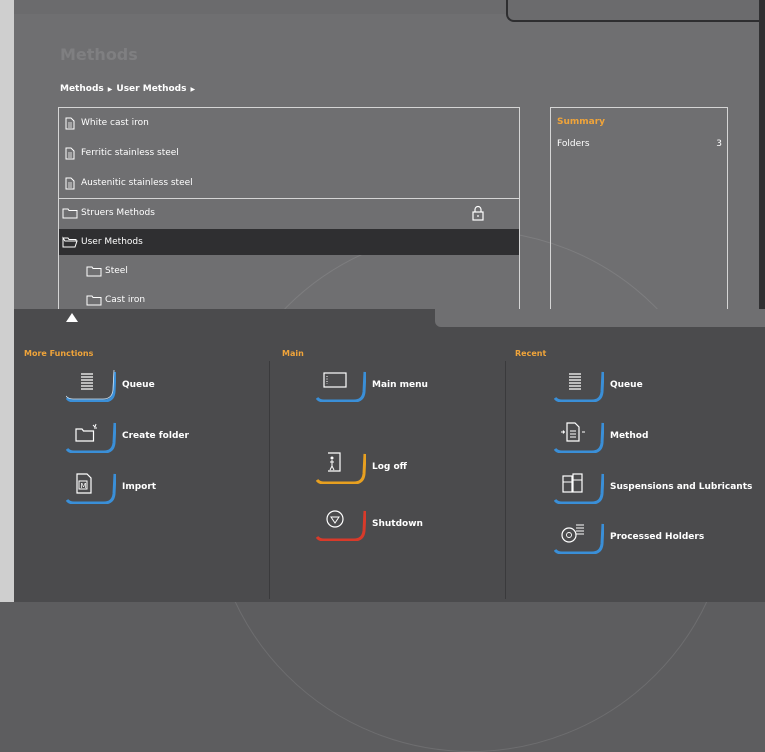 The height and width of the screenshot is (752, 765). What do you see at coordinates (341, 524) in the screenshot?
I see `shutdown-icon` at bounding box center [341, 524].